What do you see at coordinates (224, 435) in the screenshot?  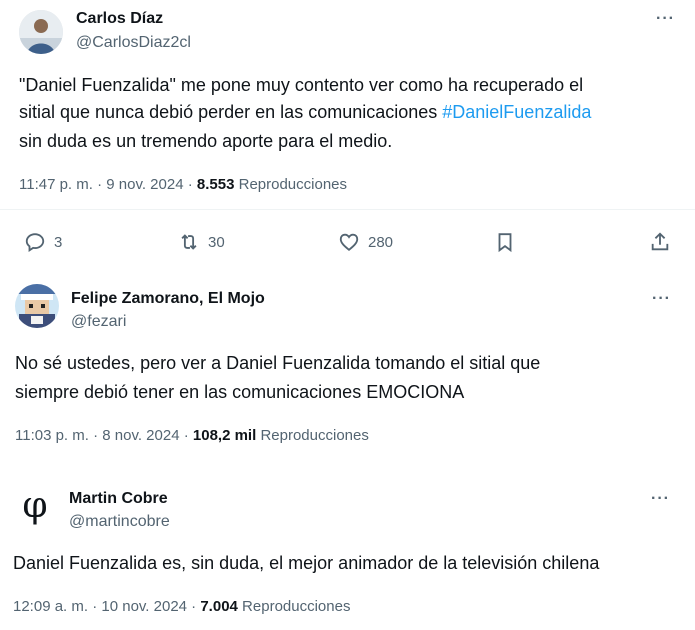 I see `view-count: 108,2 mil` at bounding box center [224, 435].